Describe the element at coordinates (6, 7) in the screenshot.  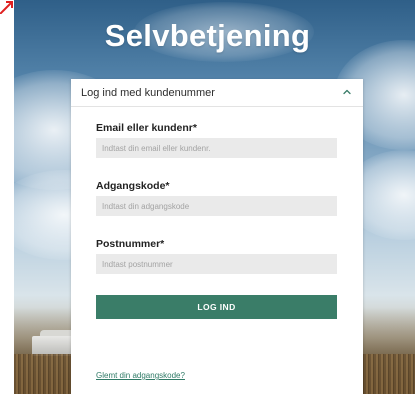
I see `corner-arrow-icon` at that location.